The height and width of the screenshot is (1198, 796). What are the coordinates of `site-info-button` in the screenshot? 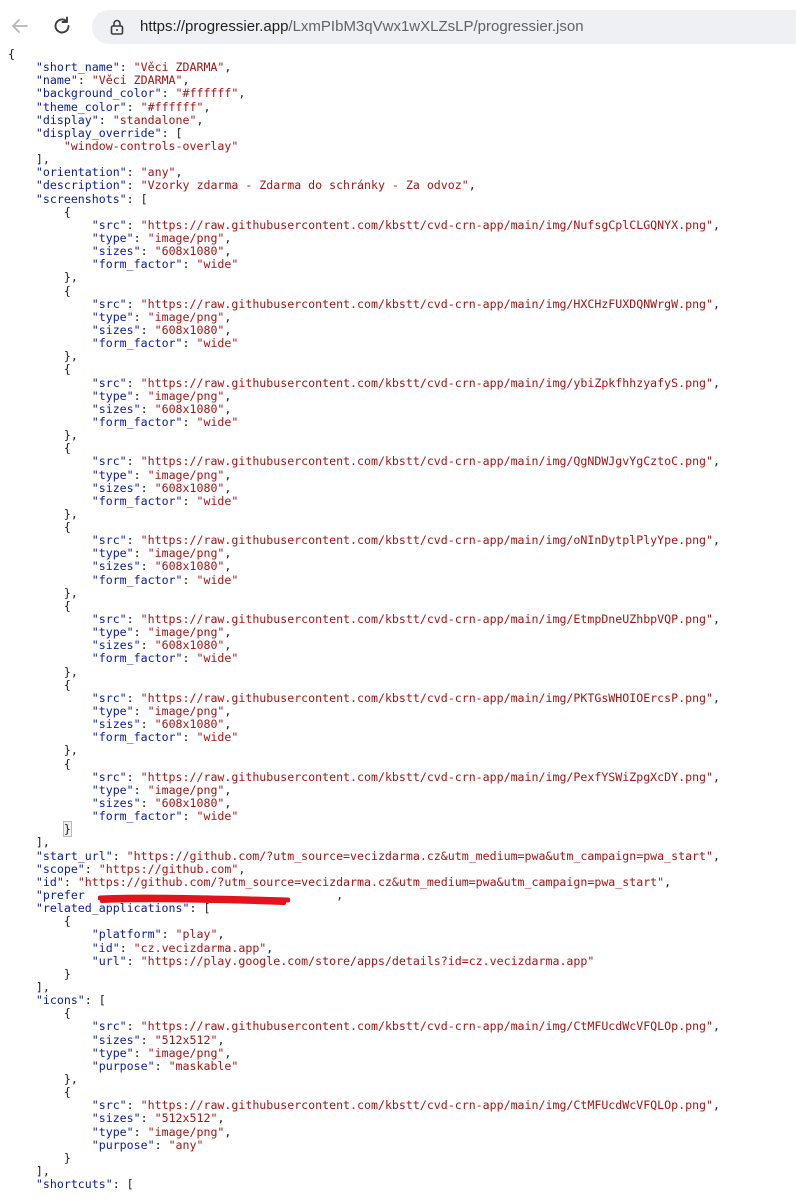 It's located at (117, 27).